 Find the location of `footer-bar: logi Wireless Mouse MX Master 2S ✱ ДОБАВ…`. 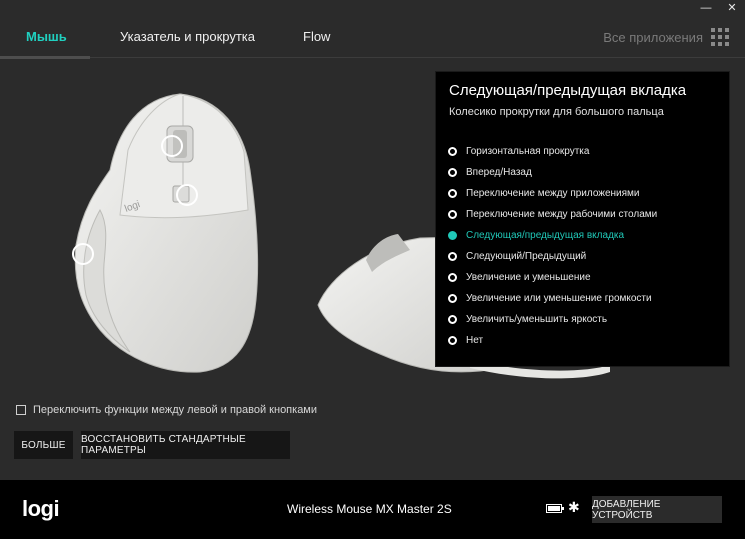

footer-bar: logi Wireless Mouse MX Master 2S ✱ ДОБАВ… is located at coordinates (372, 509).